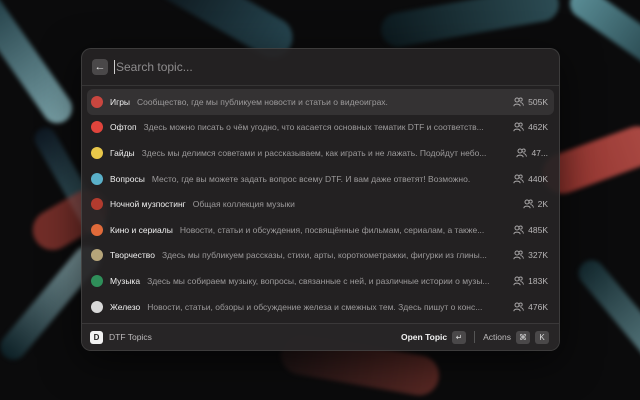 Image resolution: width=640 pixels, height=400 pixels. Describe the element at coordinates (497, 337) in the screenshot. I see `actions-button: Actions` at that location.